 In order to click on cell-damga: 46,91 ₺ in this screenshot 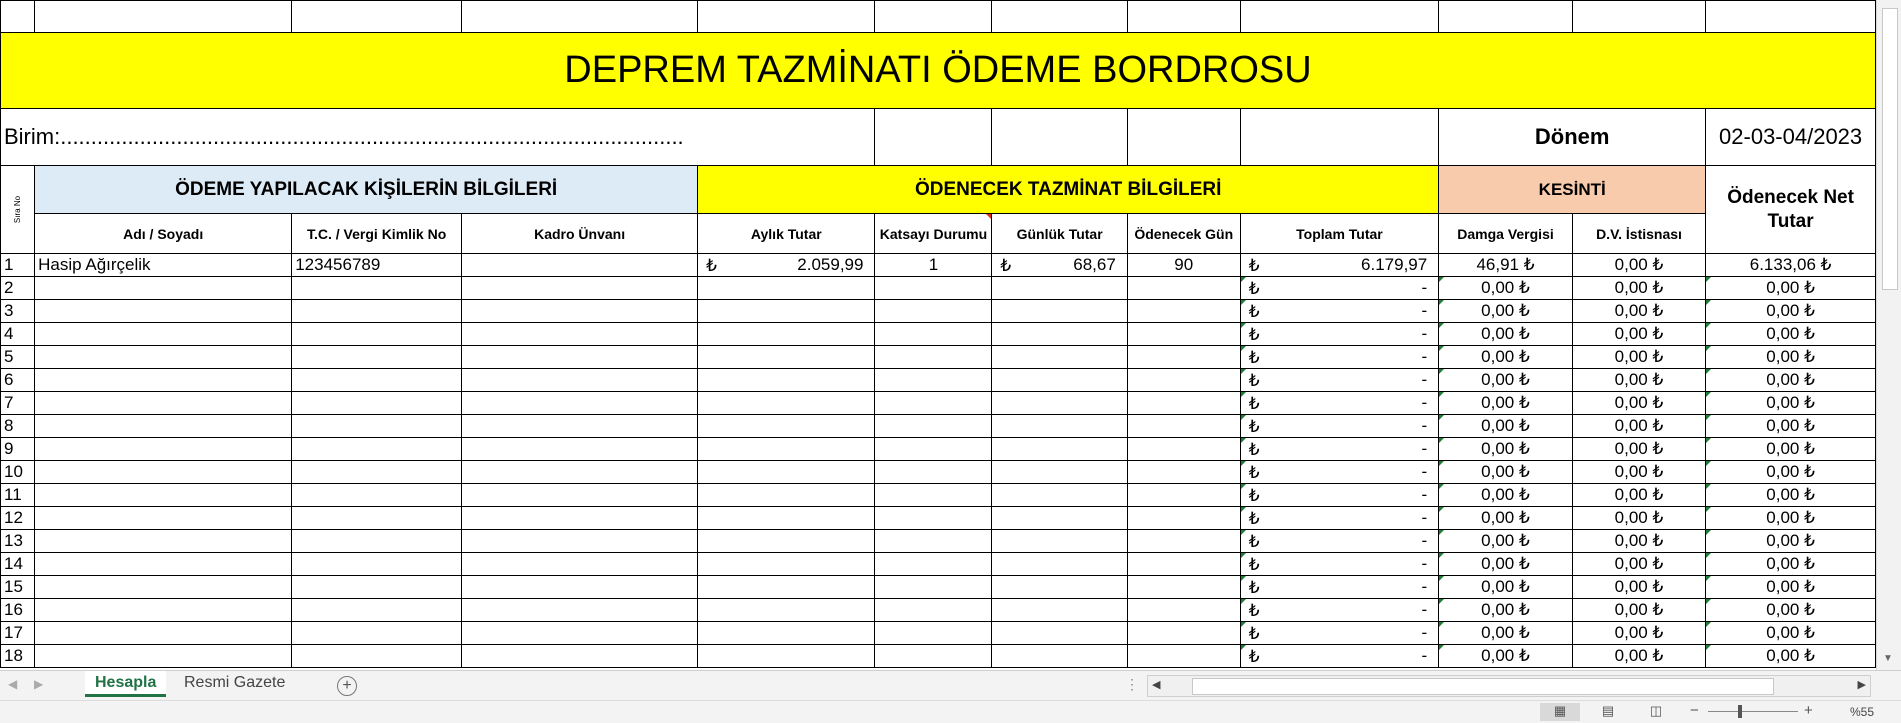, I will do `click(1505, 265)`.